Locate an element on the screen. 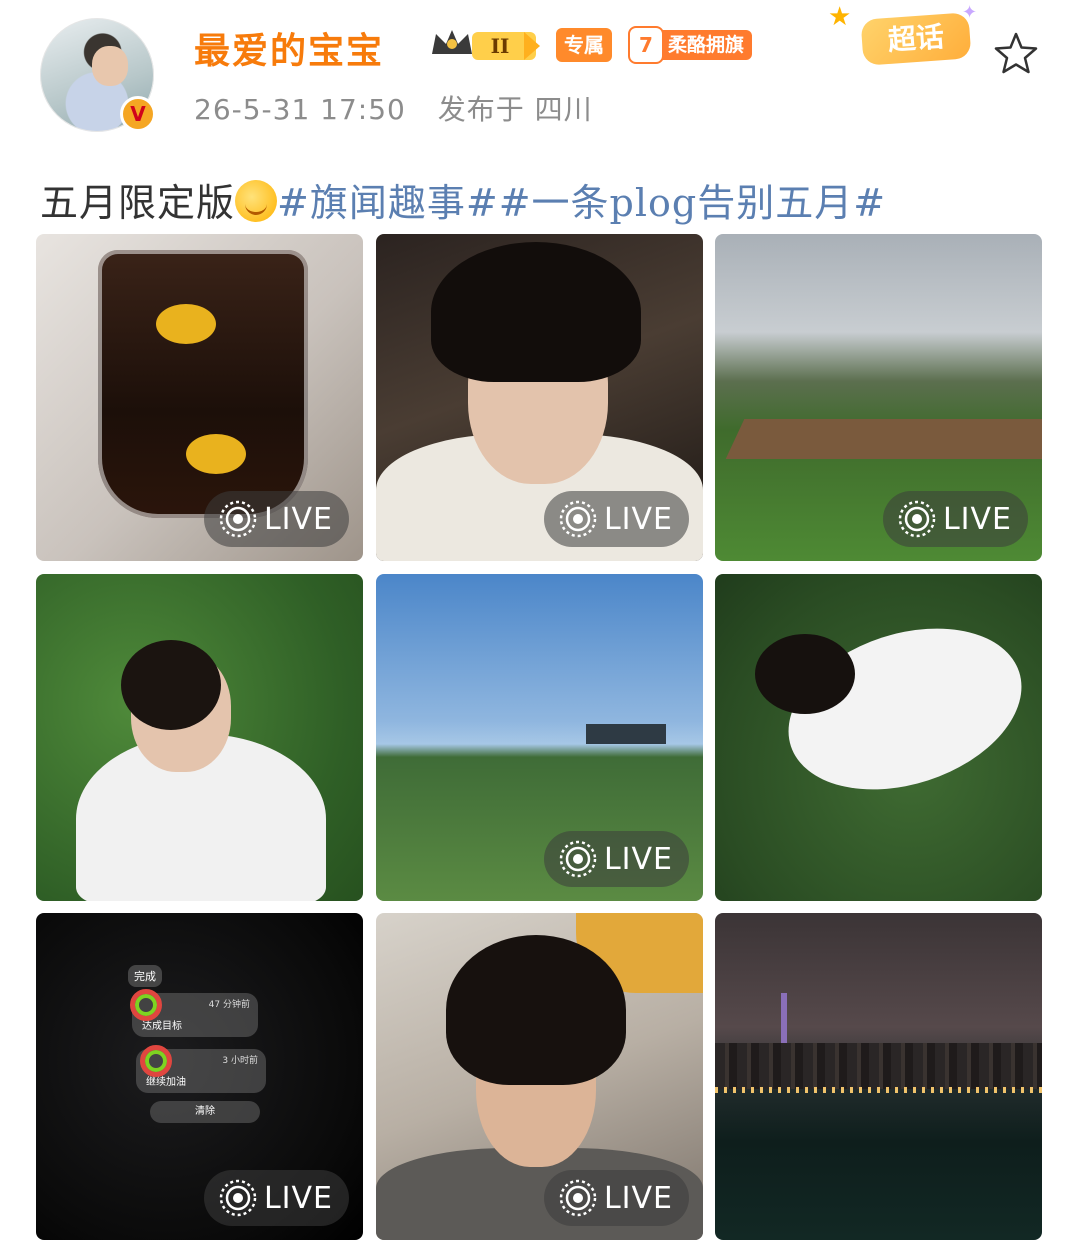  photo-7-watch-notifications: 完成 47 分钟前 达成目标 3 小时前 继续加油 清除 LIVE is located at coordinates (199, 1076).